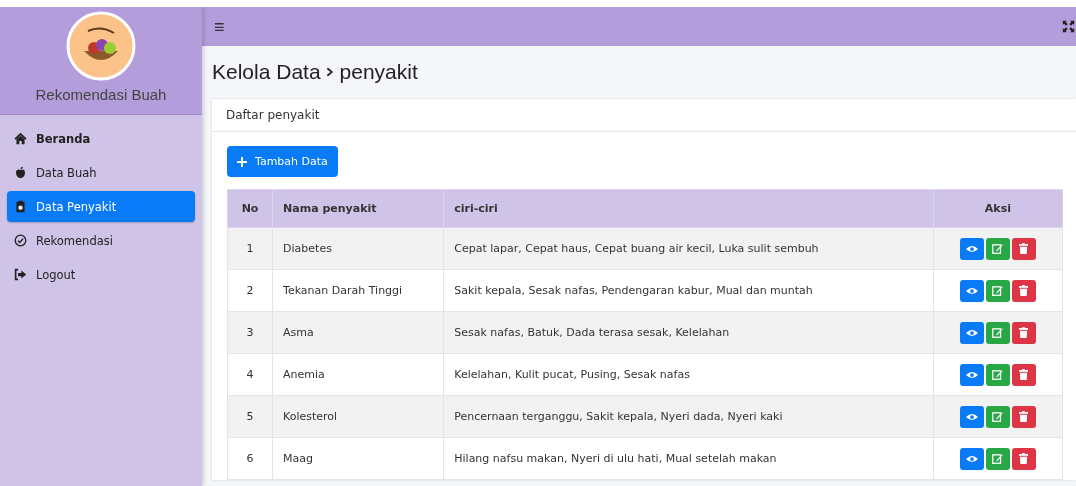  Describe the element at coordinates (998, 208) in the screenshot. I see `column-header: Aksi` at that location.